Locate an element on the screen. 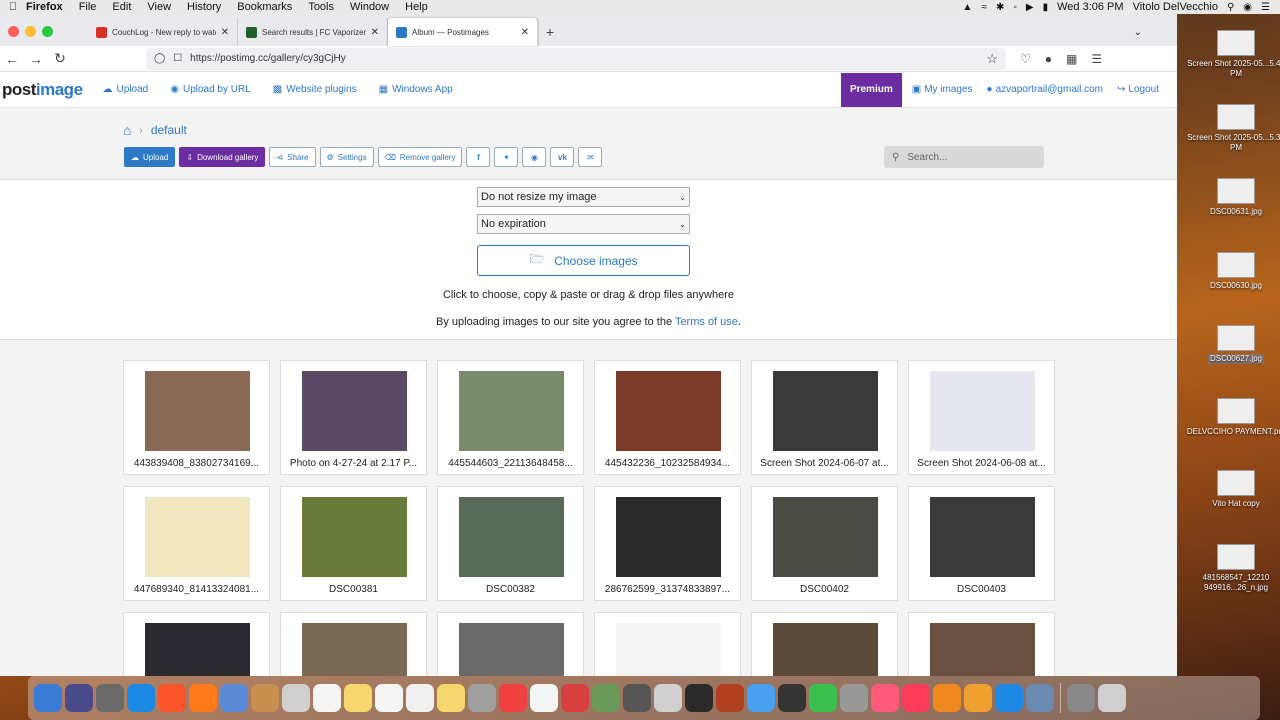  forward-button: → is located at coordinates (36, 59).